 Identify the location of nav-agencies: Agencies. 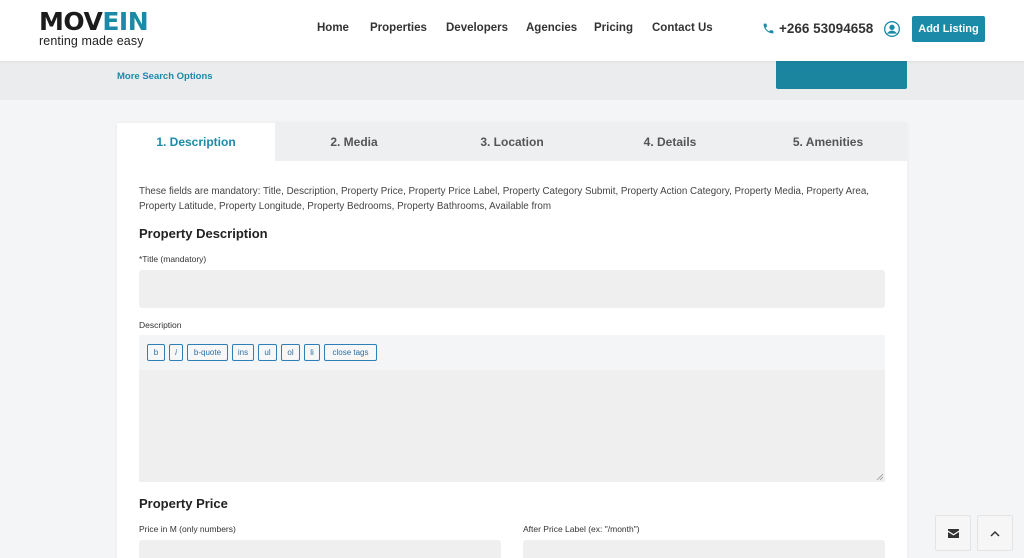
(551, 28).